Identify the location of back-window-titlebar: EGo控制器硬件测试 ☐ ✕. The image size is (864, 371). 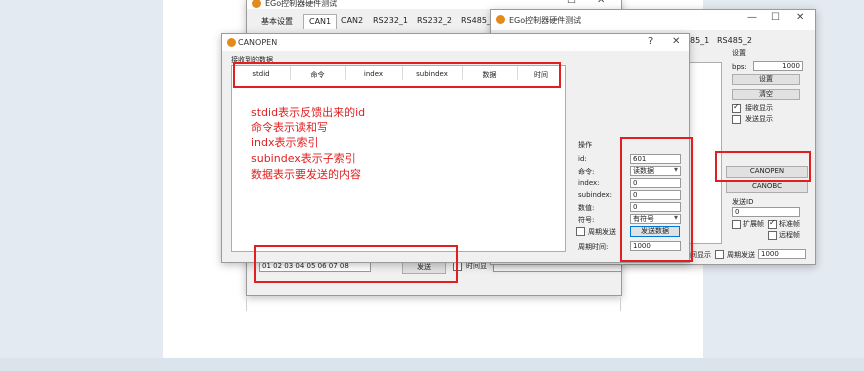
(434, 4).